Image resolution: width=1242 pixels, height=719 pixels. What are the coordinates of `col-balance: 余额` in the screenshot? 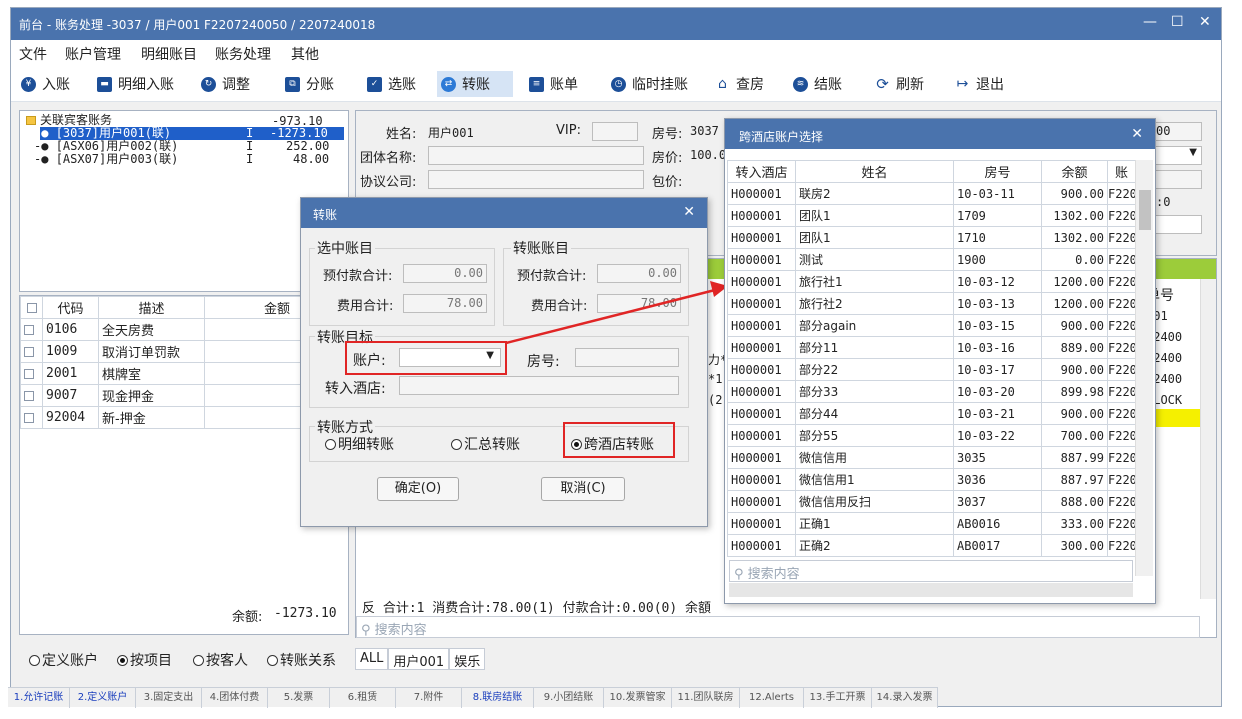 It's located at (1074, 171).